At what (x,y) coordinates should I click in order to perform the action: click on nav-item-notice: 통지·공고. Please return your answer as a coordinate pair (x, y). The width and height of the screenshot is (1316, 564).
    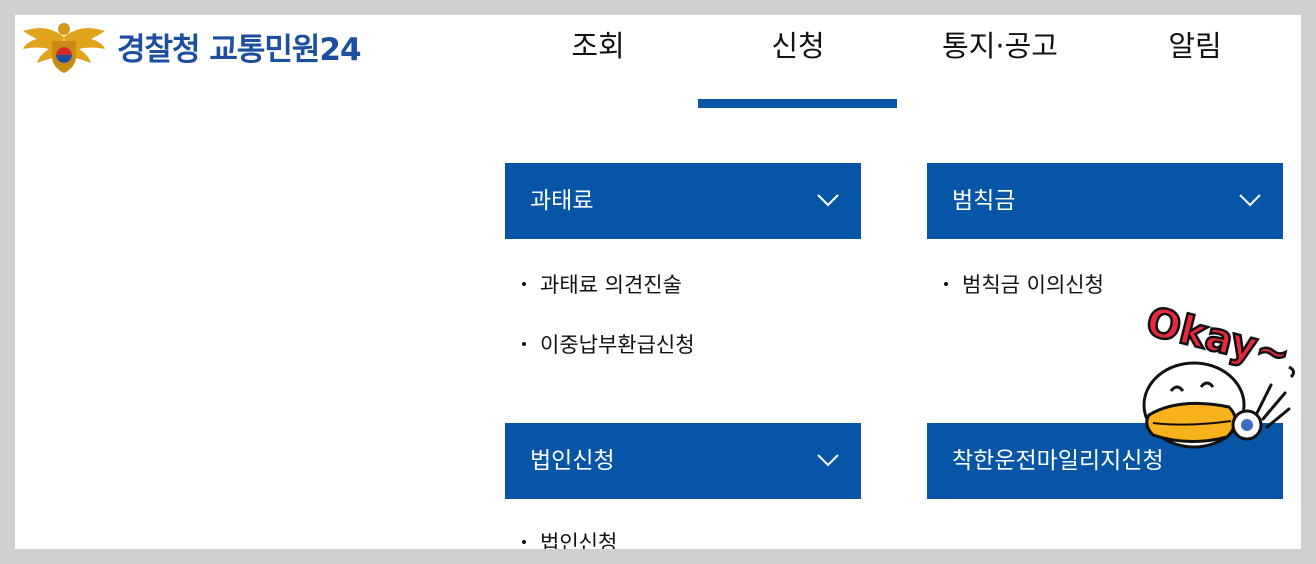
    Looking at the image, I should click on (1000, 46).